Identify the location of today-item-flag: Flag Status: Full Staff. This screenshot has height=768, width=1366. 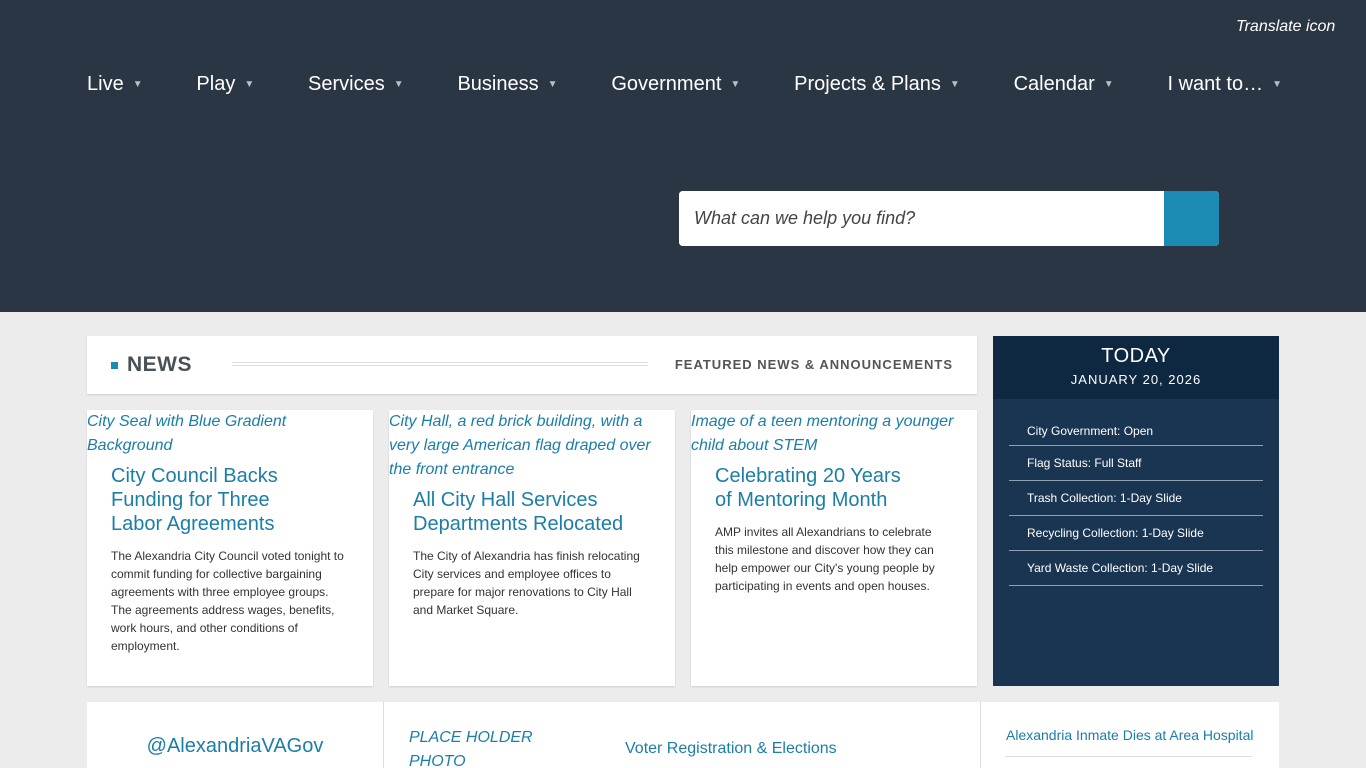
(1136, 463).